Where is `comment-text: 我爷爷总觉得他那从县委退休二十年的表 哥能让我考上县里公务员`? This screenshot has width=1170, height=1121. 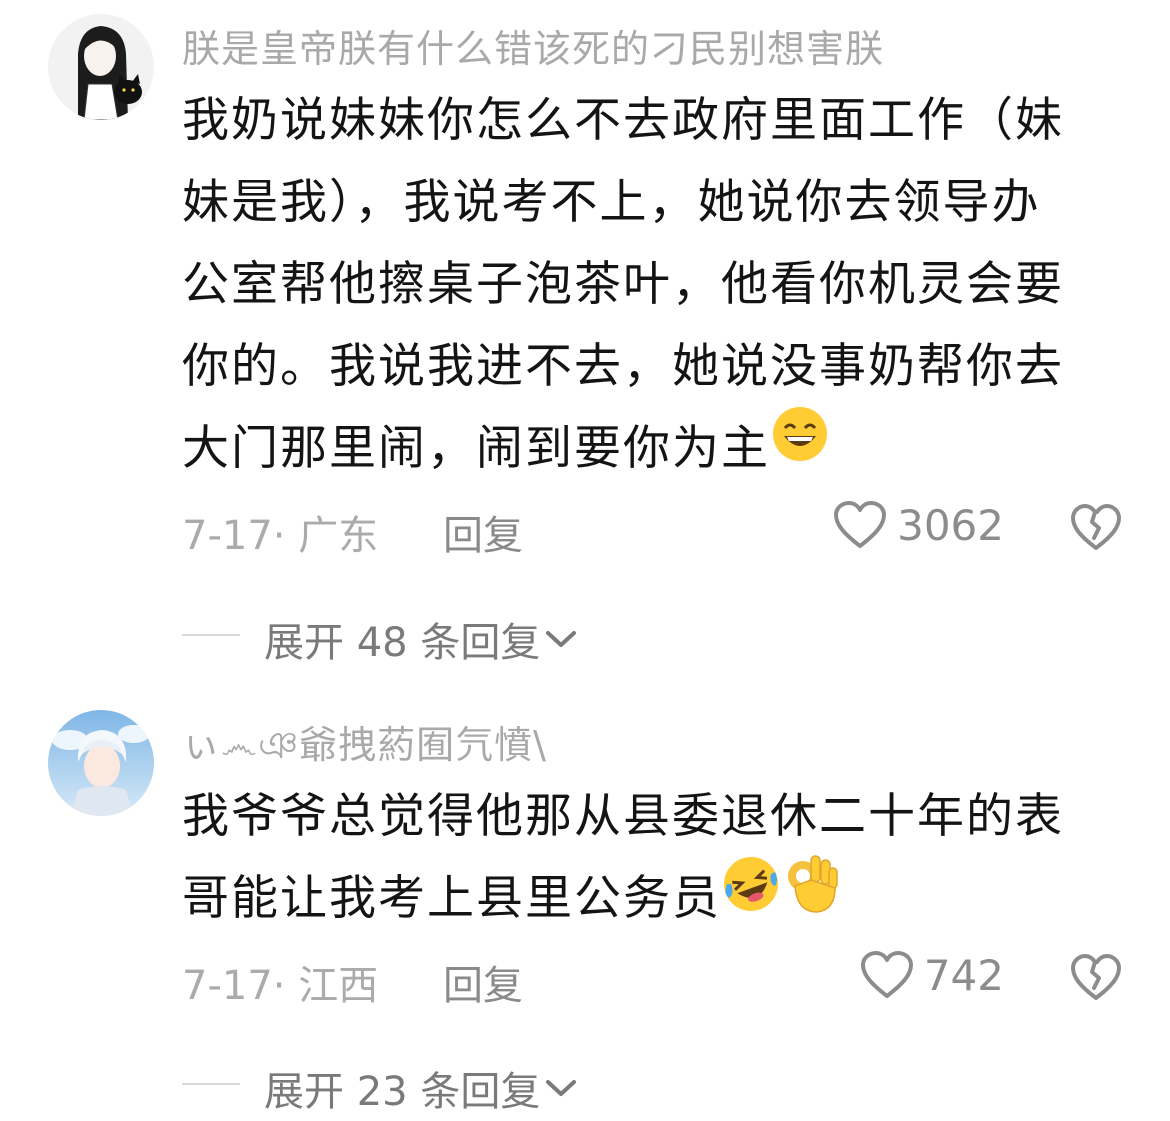 comment-text: 我爷爷总觉得他那从县委退休二十年的表 哥能让我考上县里公务员 is located at coordinates (634, 859).